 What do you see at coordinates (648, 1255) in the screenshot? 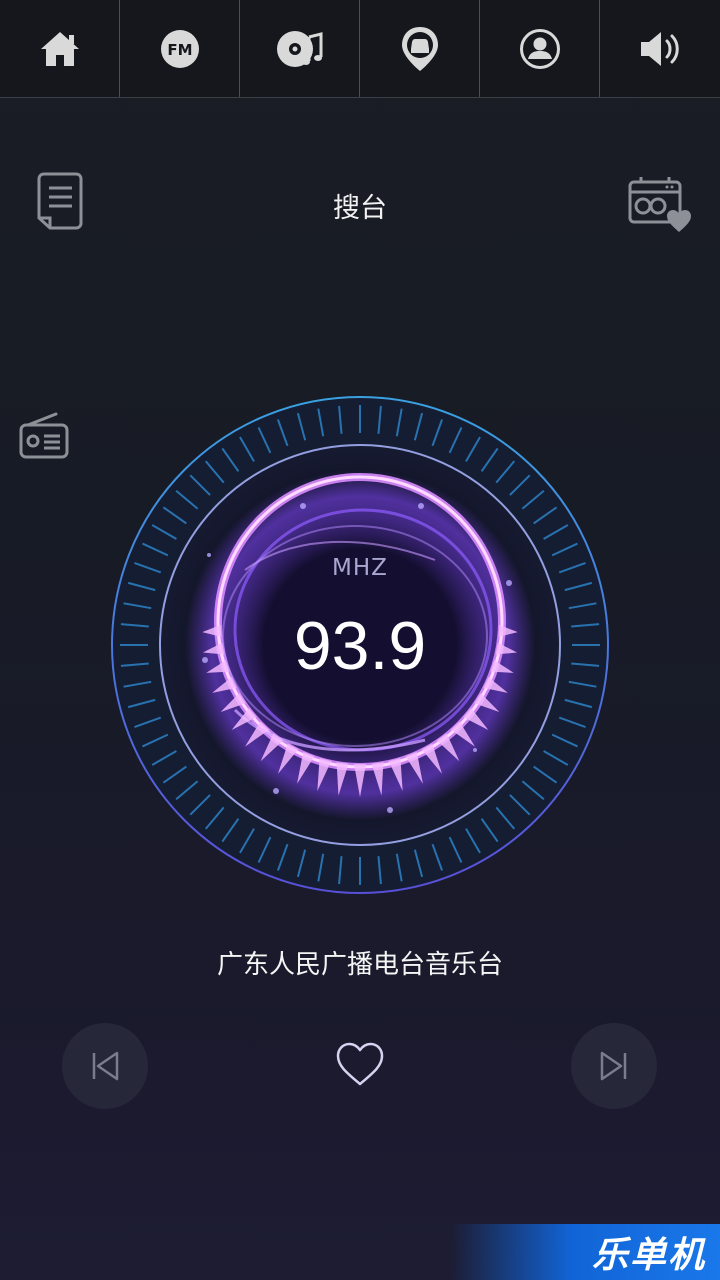
I see `watermark-text: 乐单机` at bounding box center [648, 1255].